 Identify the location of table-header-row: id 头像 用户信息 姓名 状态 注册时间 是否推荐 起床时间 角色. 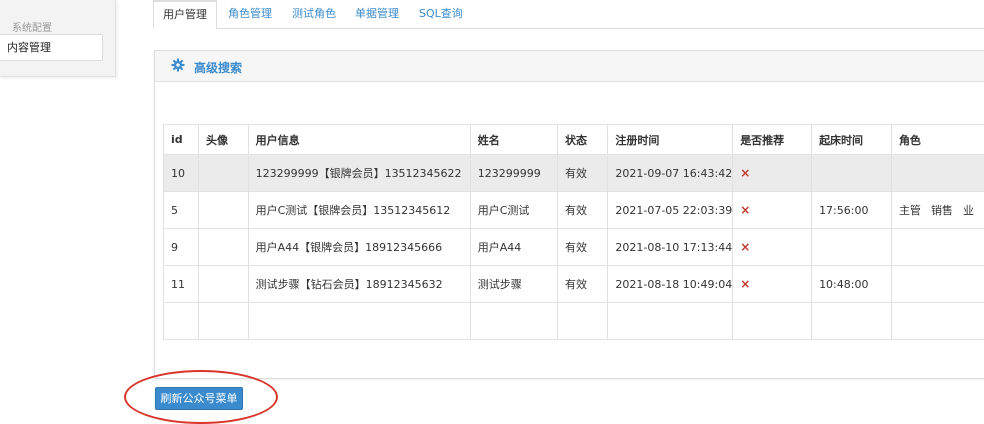
(574, 140).